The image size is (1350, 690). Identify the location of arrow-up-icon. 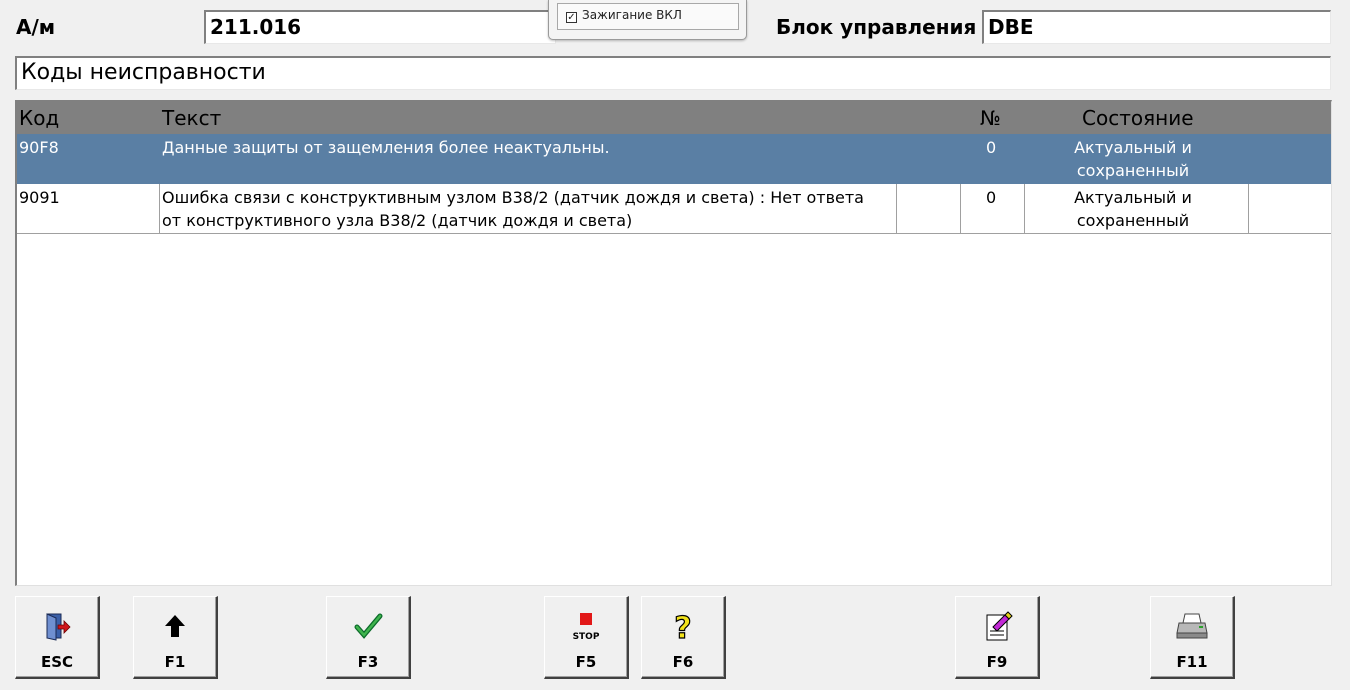
(175, 626).